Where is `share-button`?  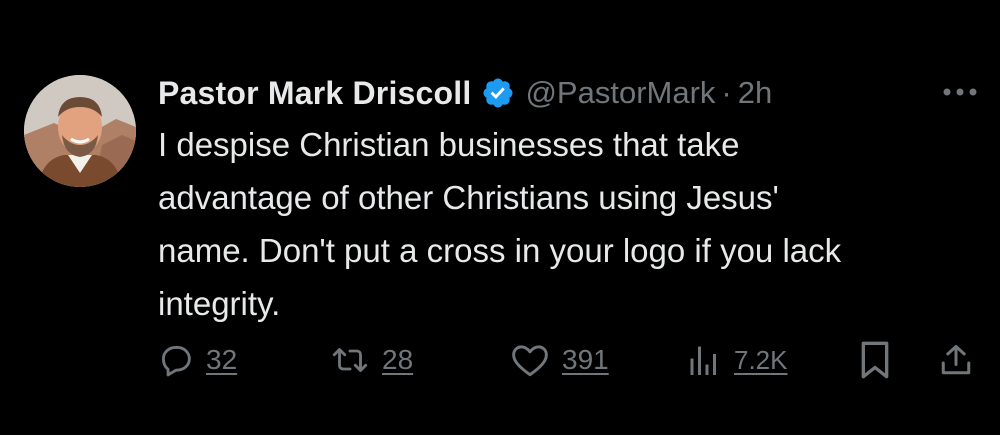
share-button is located at coordinates (956, 360).